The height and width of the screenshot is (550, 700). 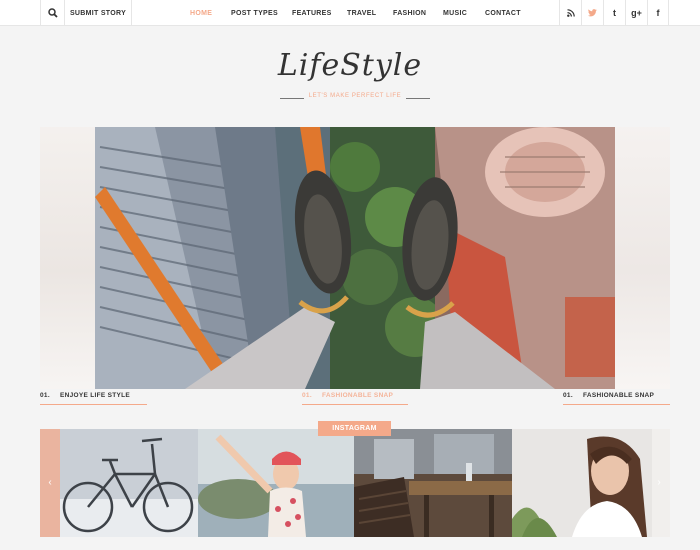 What do you see at coordinates (433, 483) in the screenshot?
I see `instagram-photo-cafe` at bounding box center [433, 483].